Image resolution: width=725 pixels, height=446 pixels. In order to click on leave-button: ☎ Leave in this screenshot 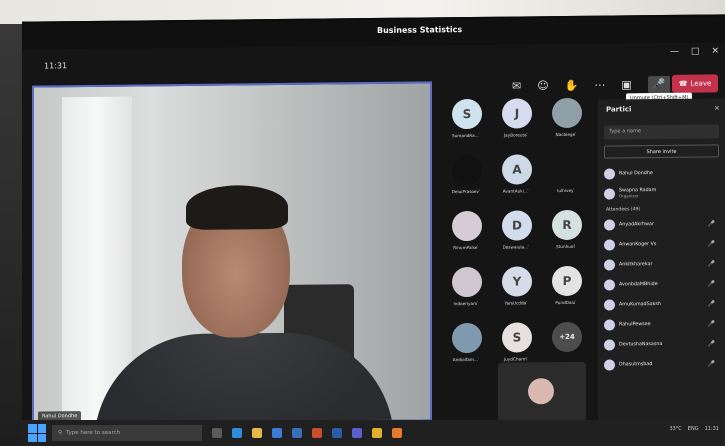, I will do `click(695, 83)`.